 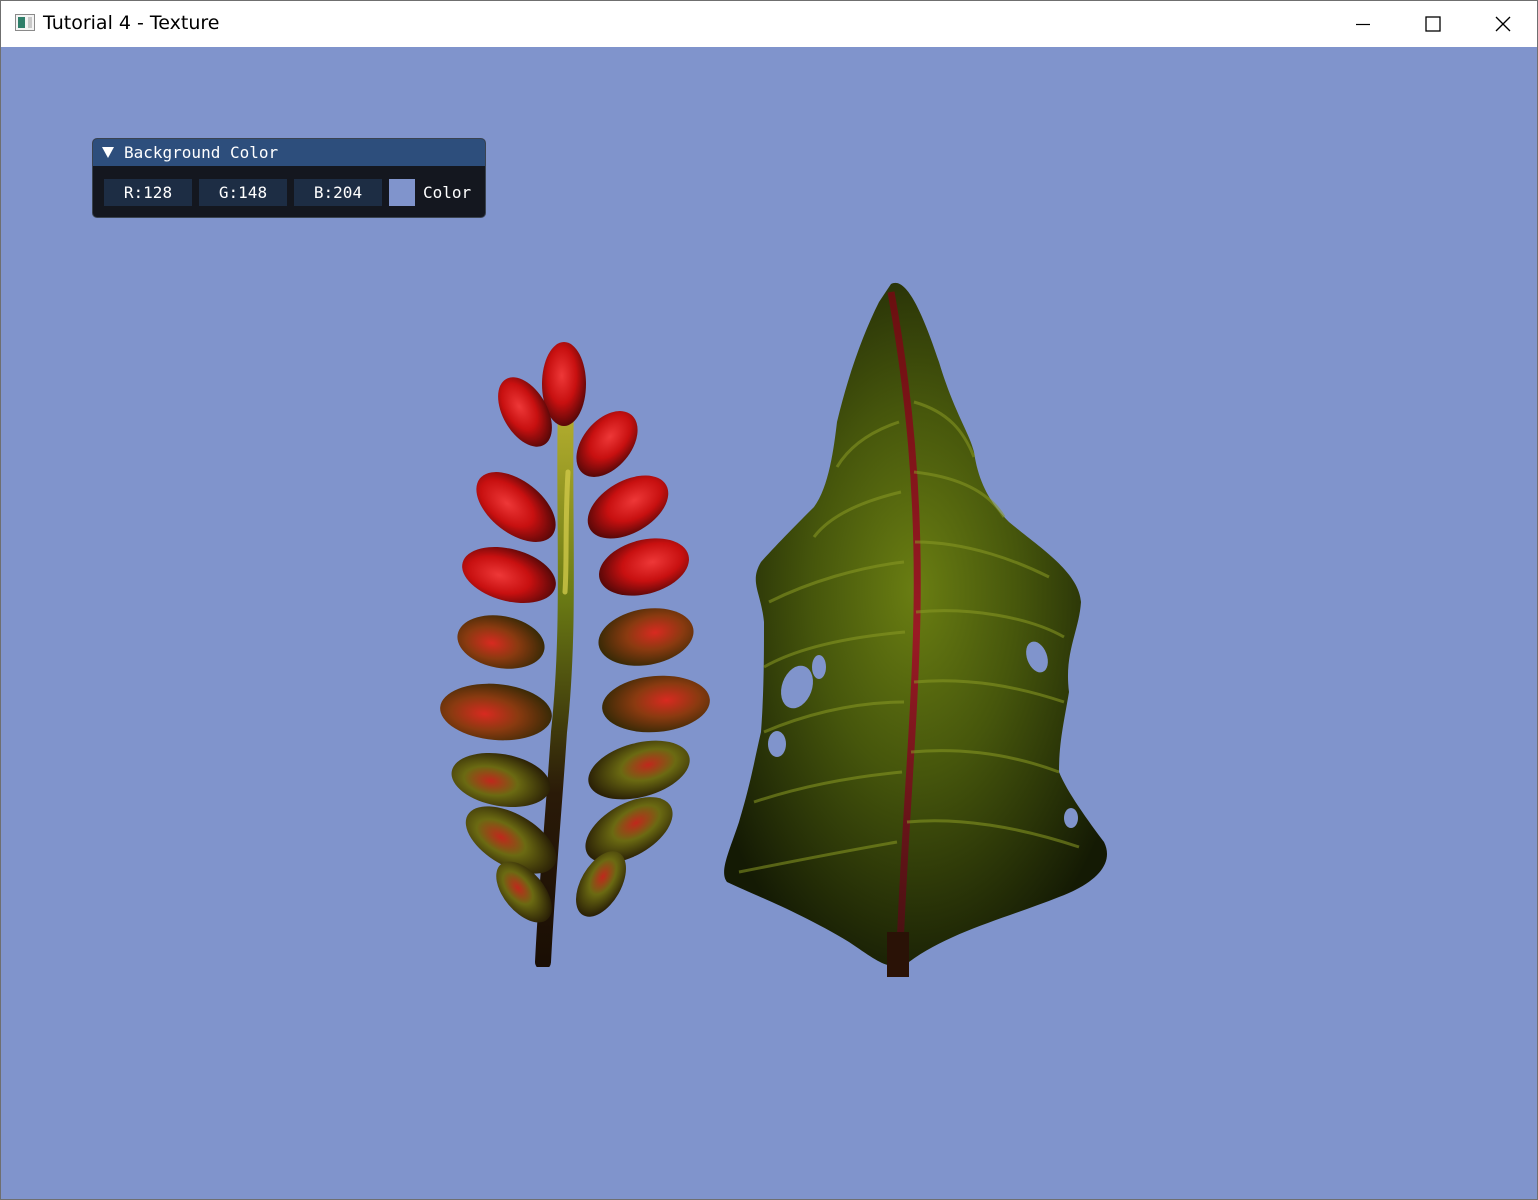 What do you see at coordinates (131, 23) in the screenshot?
I see `window-title: Tutorial 4 - Texture` at bounding box center [131, 23].